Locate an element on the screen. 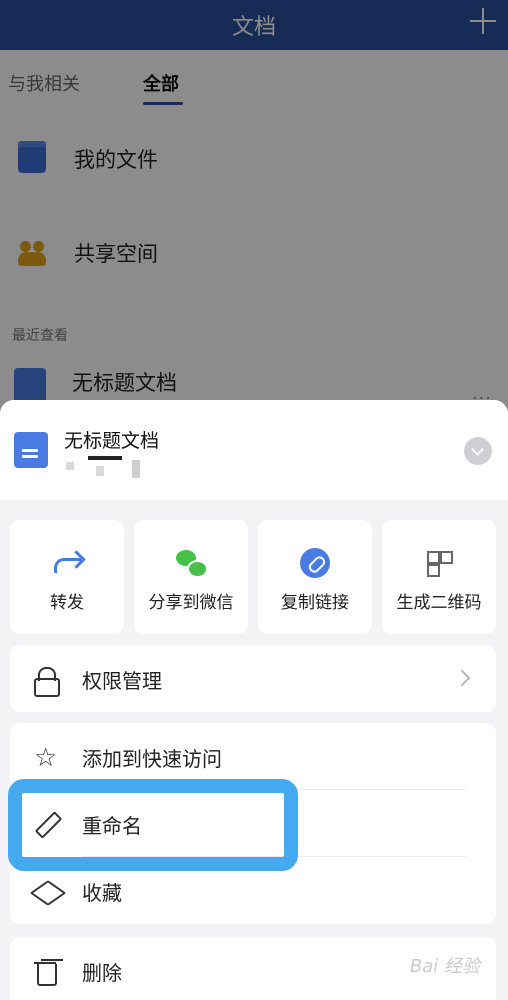  permission-item: 权限管理 is located at coordinates (253, 678).